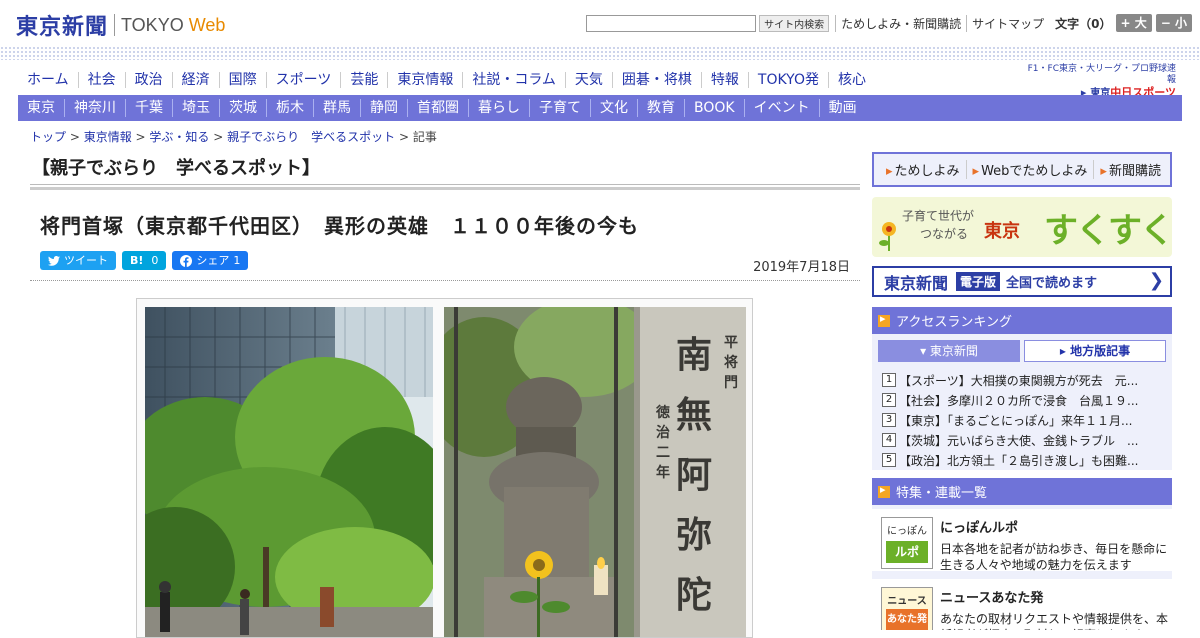  What do you see at coordinates (41, 108) in the screenshot?
I see `region-tokyo: 東京` at bounding box center [41, 108].